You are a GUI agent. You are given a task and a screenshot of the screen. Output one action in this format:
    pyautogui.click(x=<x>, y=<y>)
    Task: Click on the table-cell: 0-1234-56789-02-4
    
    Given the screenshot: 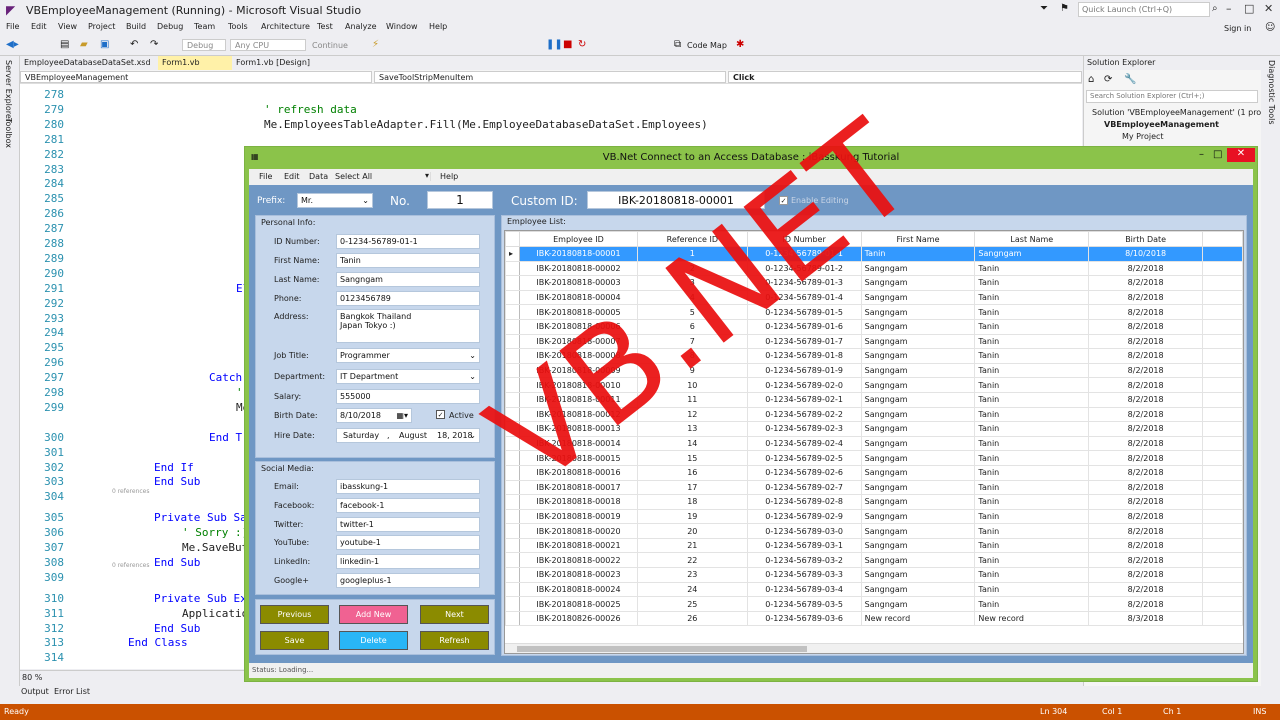 What is the action you would take?
    pyautogui.click(x=804, y=443)
    